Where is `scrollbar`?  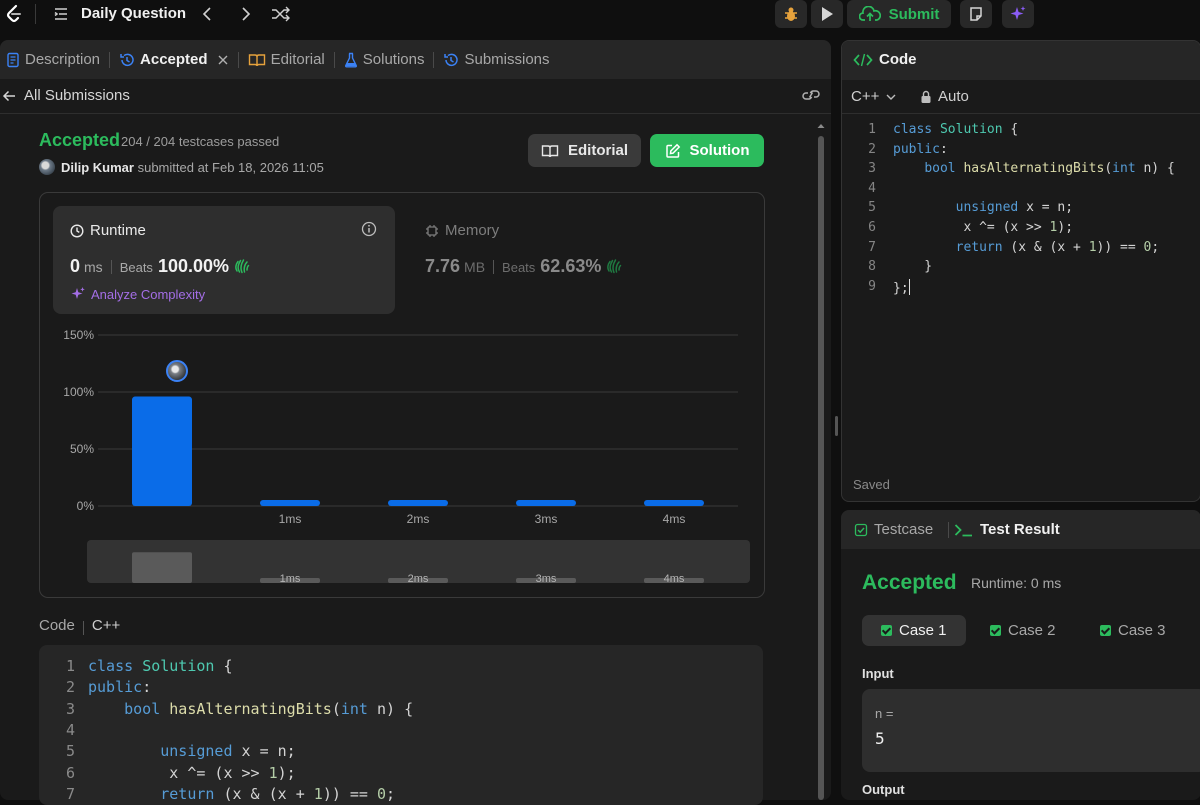
scrollbar is located at coordinates (821, 460).